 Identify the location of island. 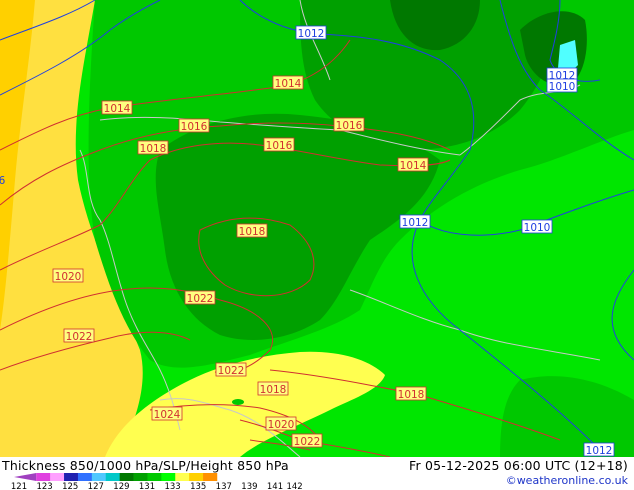
(238, 402).